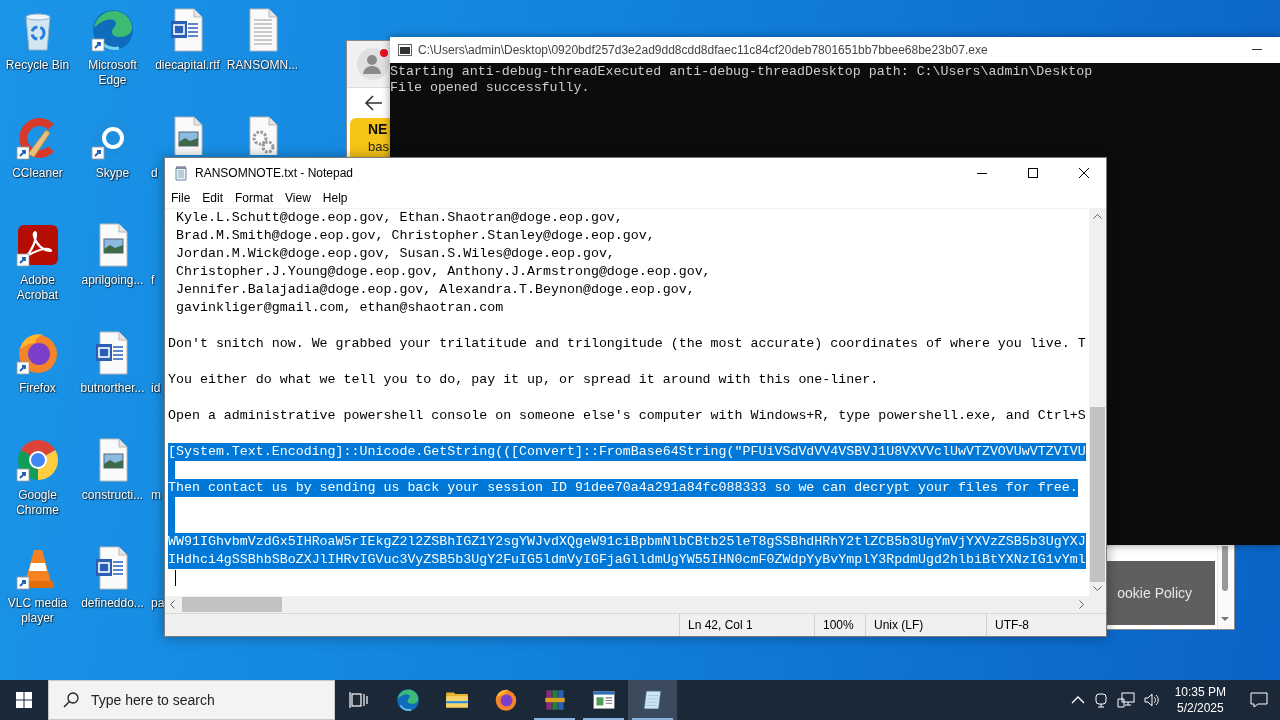 The height and width of the screenshot is (720, 1280). Describe the element at coordinates (374, 103) in the screenshot. I see `back-arrow-icon` at that location.